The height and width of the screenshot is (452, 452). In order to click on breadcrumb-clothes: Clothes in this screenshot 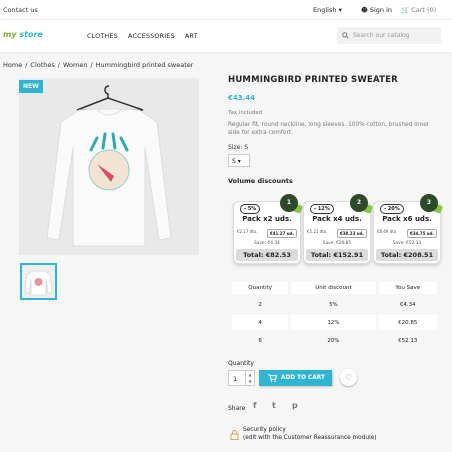, I will do `click(42, 65)`.